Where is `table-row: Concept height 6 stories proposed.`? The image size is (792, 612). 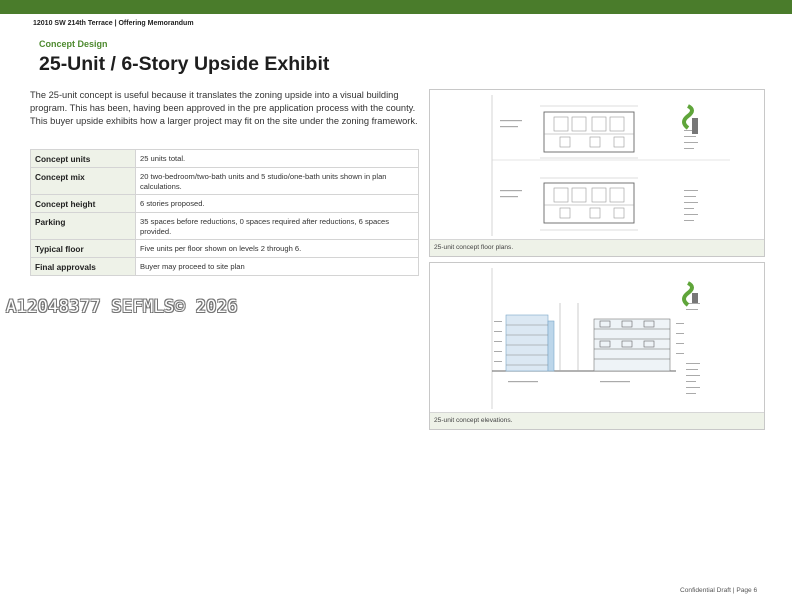 table-row: Concept height 6 stories proposed. is located at coordinates (224, 204).